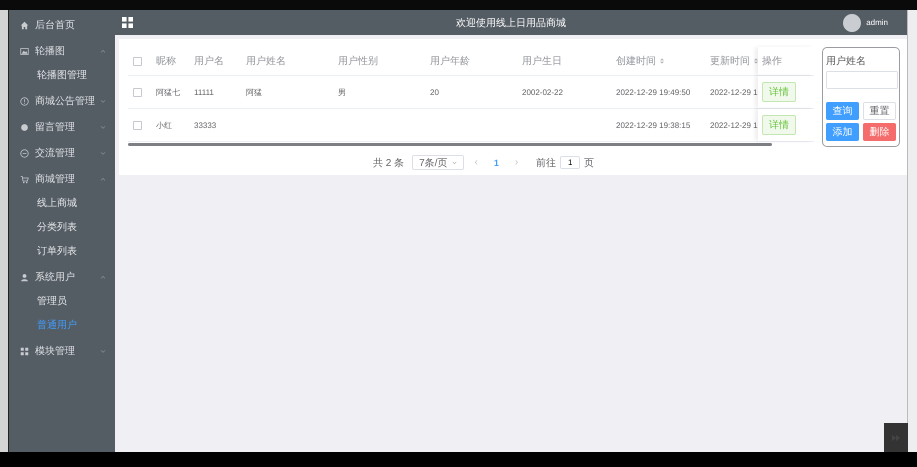 The width and height of the screenshot is (917, 467). I want to click on page-input: 1, so click(570, 162).